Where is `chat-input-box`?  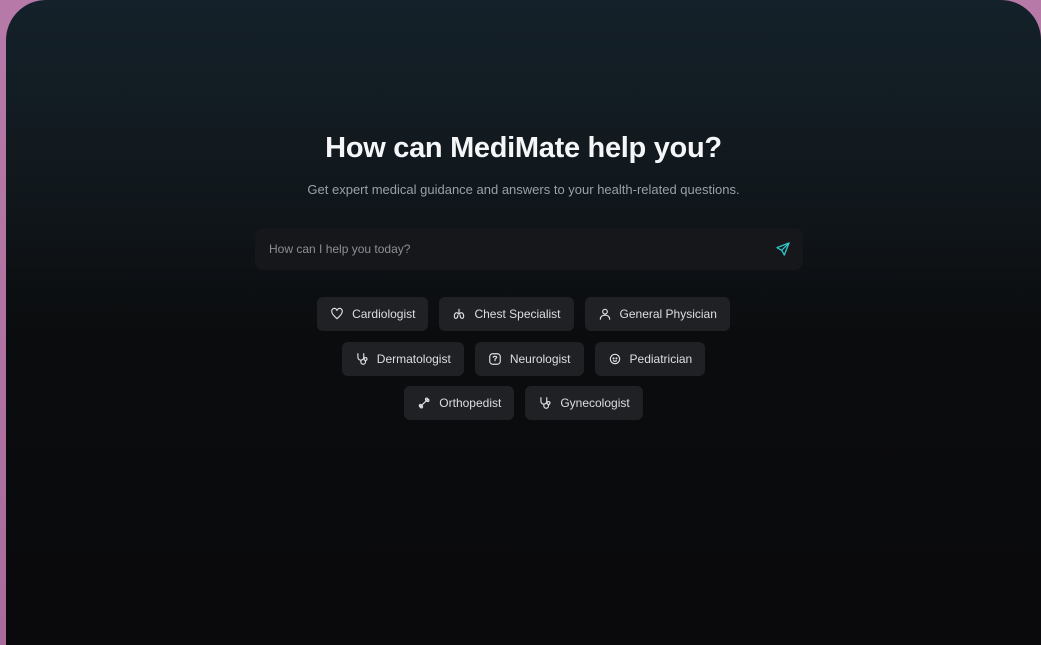 chat-input-box is located at coordinates (529, 249).